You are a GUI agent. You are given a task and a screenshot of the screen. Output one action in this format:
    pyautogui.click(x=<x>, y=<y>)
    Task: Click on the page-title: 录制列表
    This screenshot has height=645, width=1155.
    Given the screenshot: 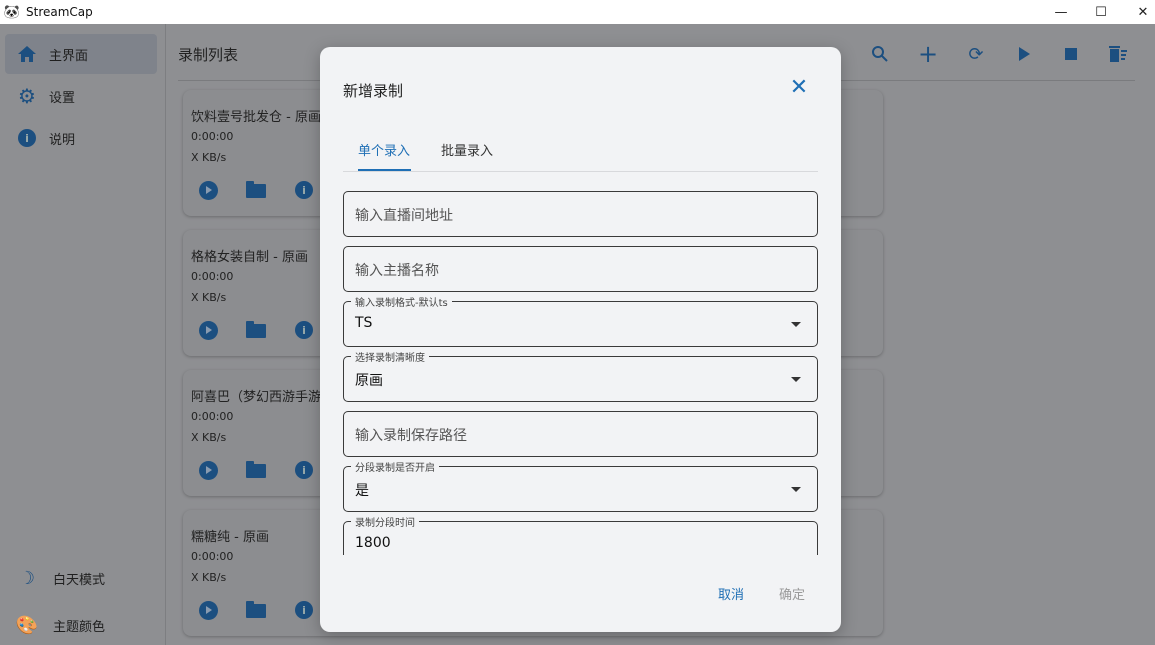 What is the action you would take?
    pyautogui.click(x=208, y=55)
    